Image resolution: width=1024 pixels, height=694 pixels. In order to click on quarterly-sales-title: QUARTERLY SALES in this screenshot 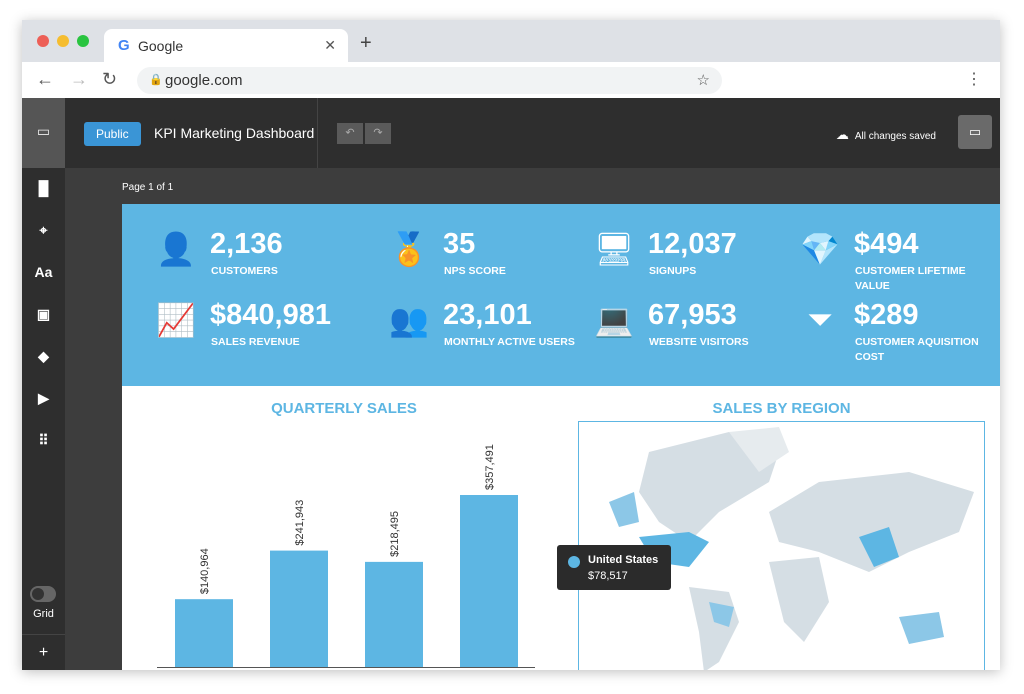, I will do `click(344, 408)`.